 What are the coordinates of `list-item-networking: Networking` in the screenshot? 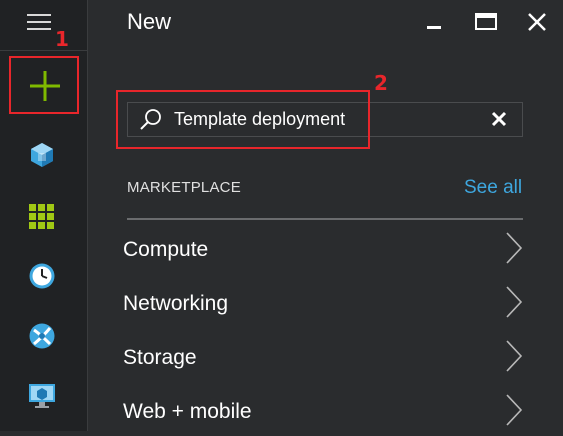 It's located at (328, 304).